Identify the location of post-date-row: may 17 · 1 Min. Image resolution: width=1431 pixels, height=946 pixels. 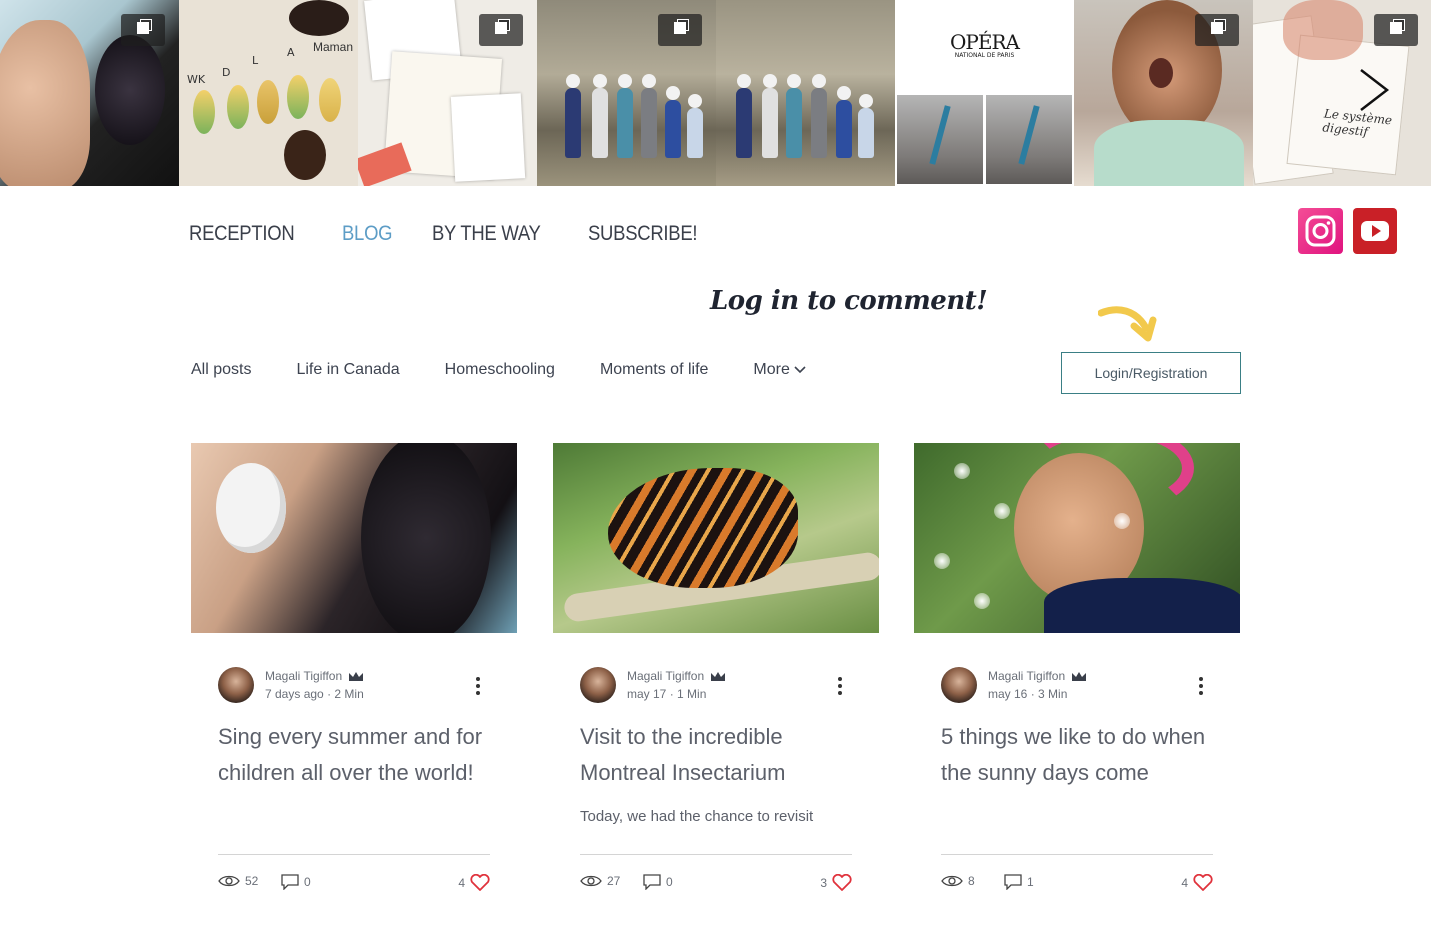
(667, 694).